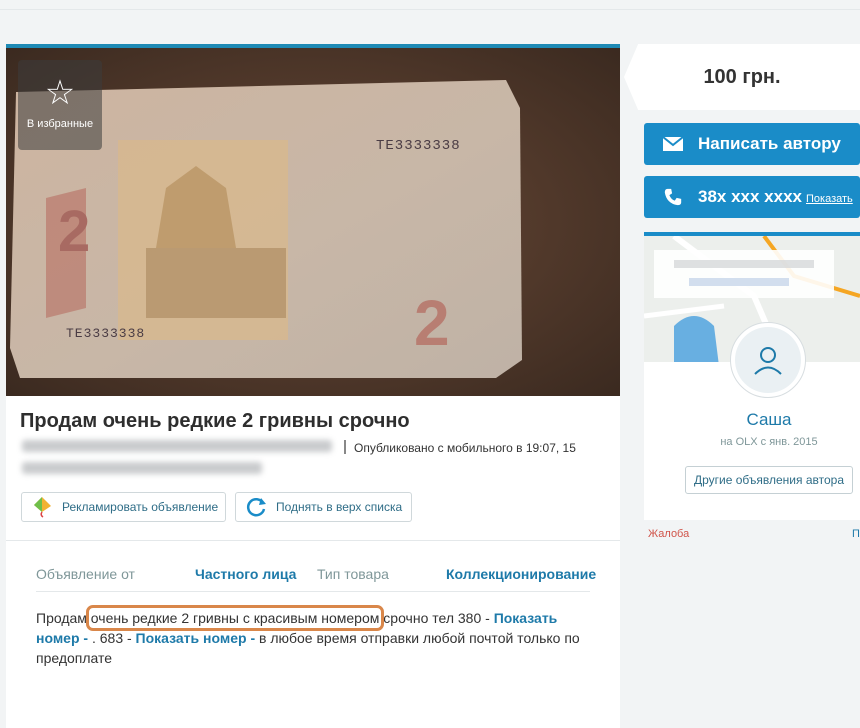 The image size is (860, 728). I want to click on seller-name: Саша, so click(752, 420).